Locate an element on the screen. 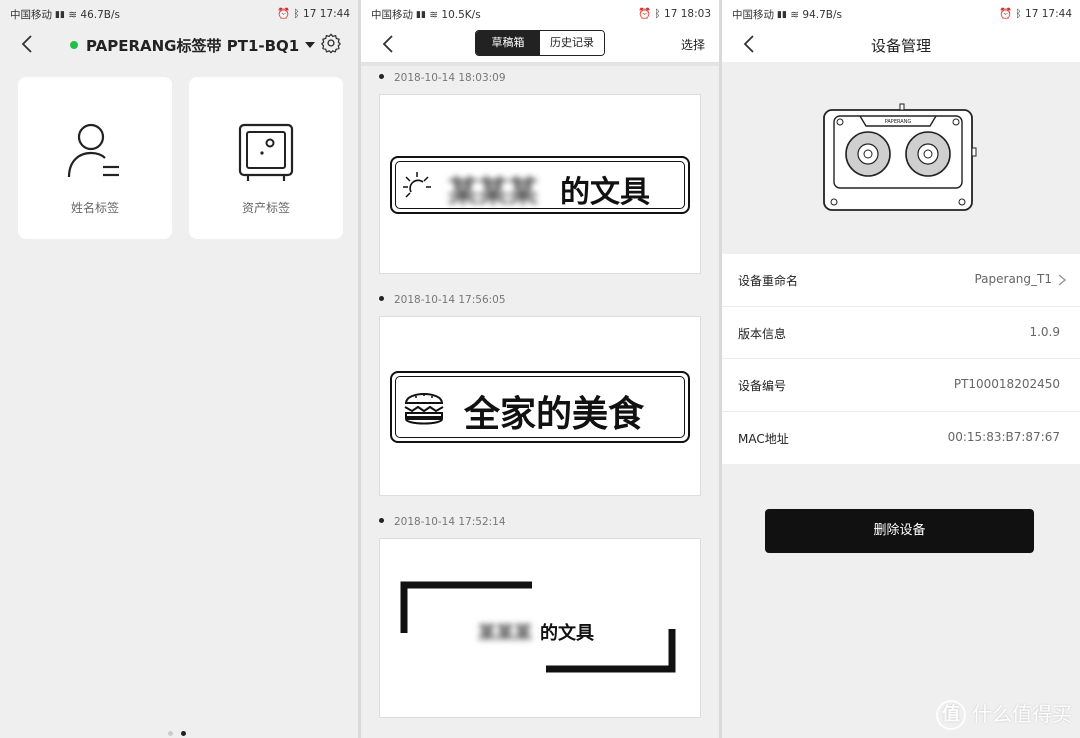 The image size is (1080, 738). dropdown-caret-icon is located at coordinates (310, 45).